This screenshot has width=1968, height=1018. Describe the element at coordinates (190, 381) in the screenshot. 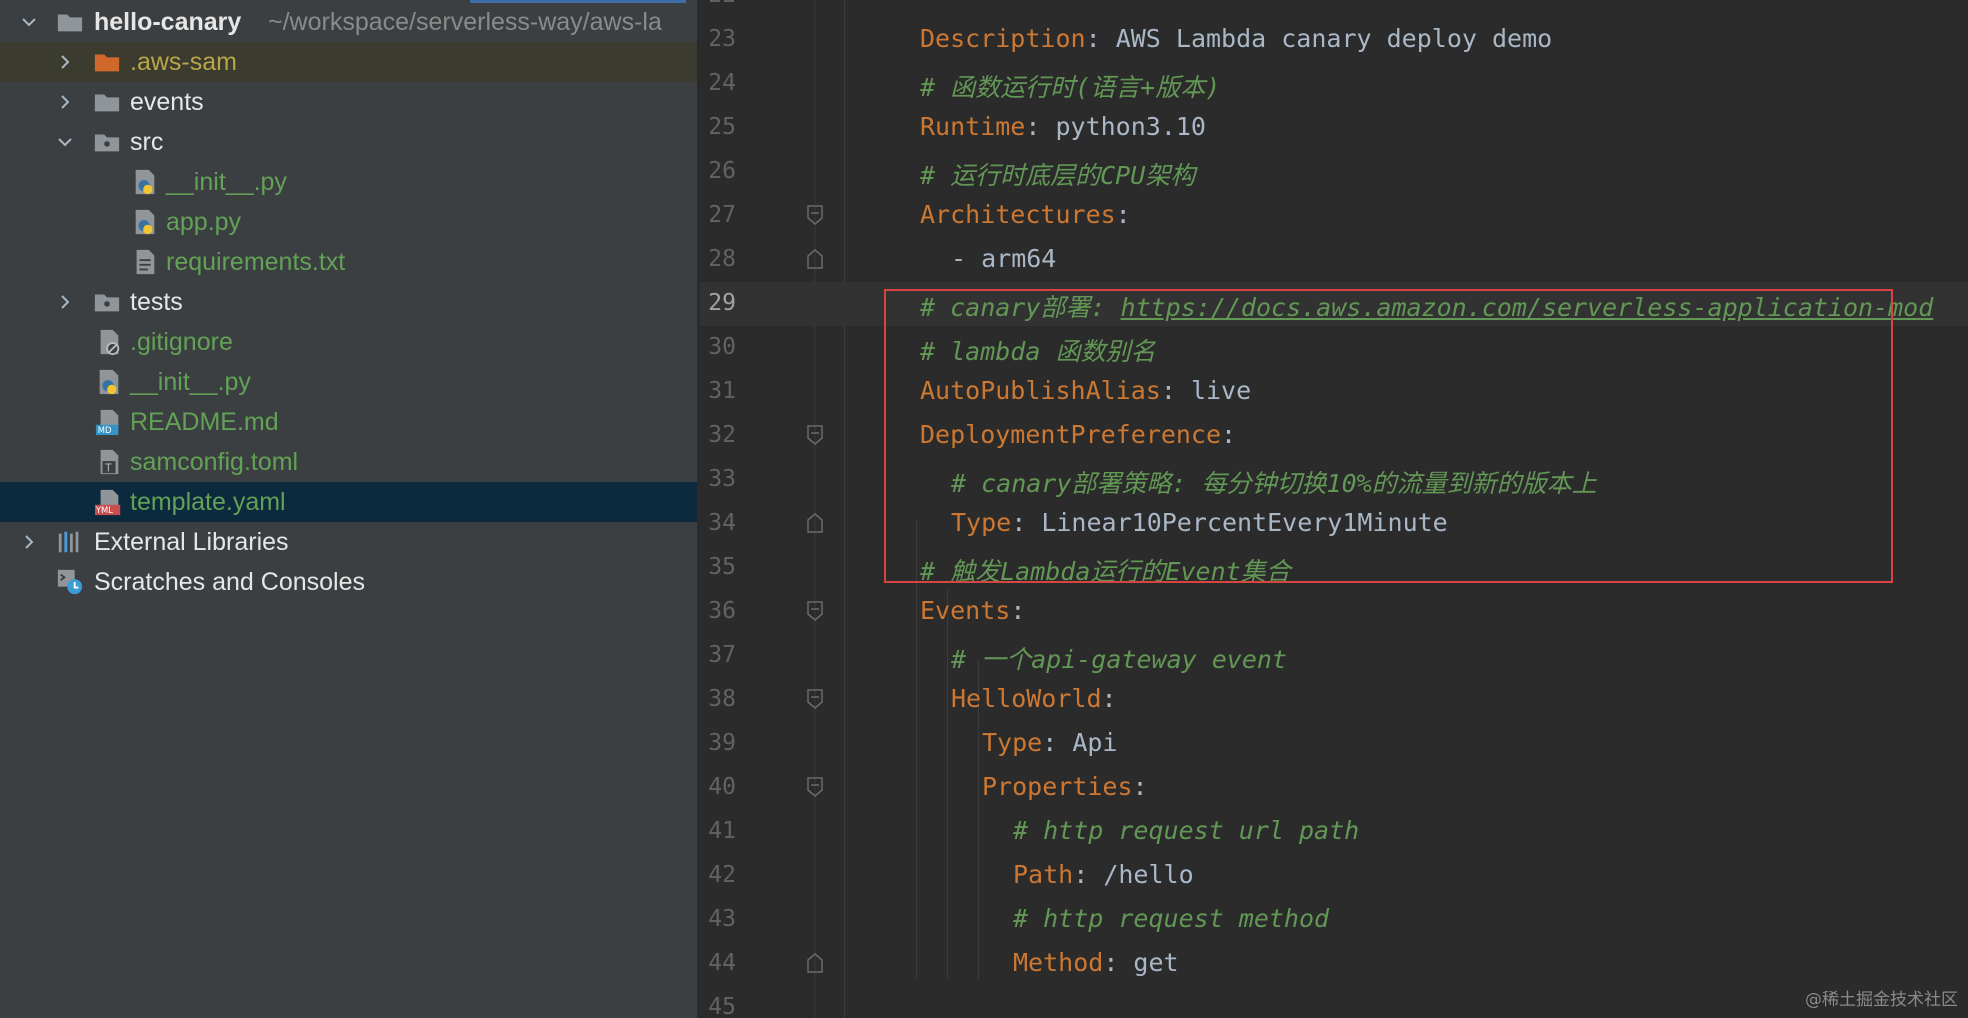

I see `tree-item-label: __init__.py` at that location.